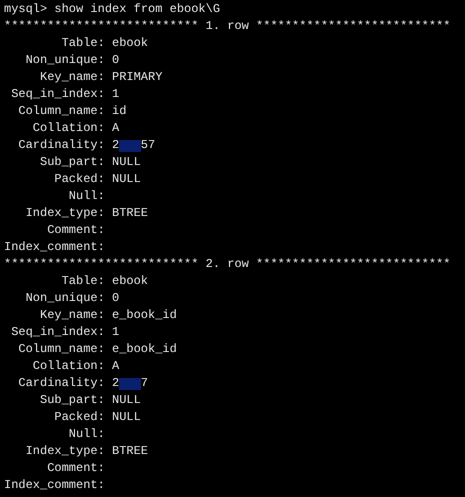 This screenshot has height=497, width=465. Describe the element at coordinates (144, 383) in the screenshot. I see `field-value: 7` at that location.